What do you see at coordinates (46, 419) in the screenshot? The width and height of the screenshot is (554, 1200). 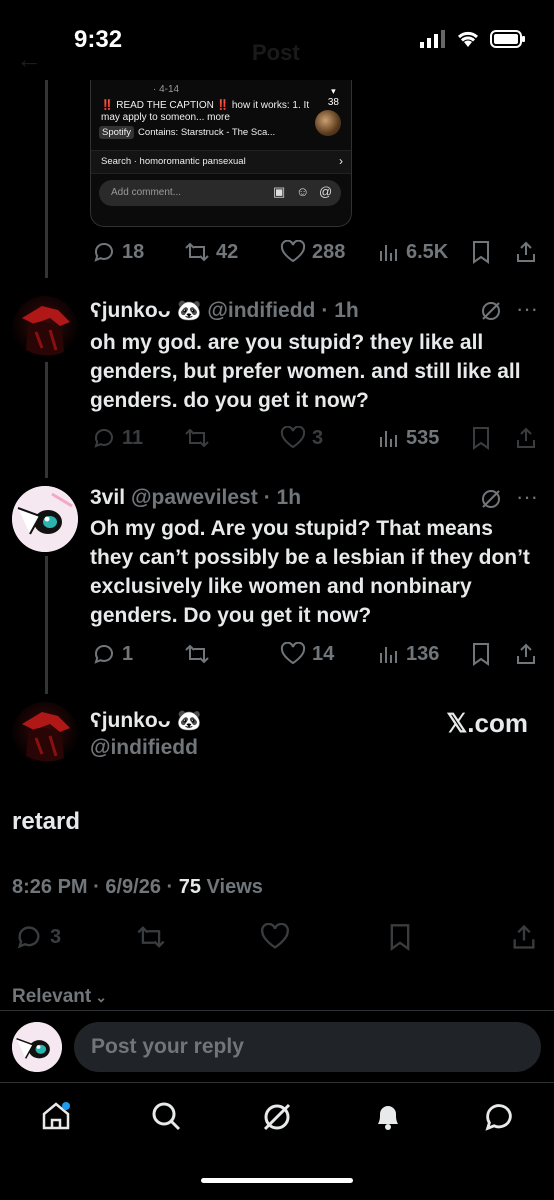 I see `thread-line` at bounding box center [46, 419].